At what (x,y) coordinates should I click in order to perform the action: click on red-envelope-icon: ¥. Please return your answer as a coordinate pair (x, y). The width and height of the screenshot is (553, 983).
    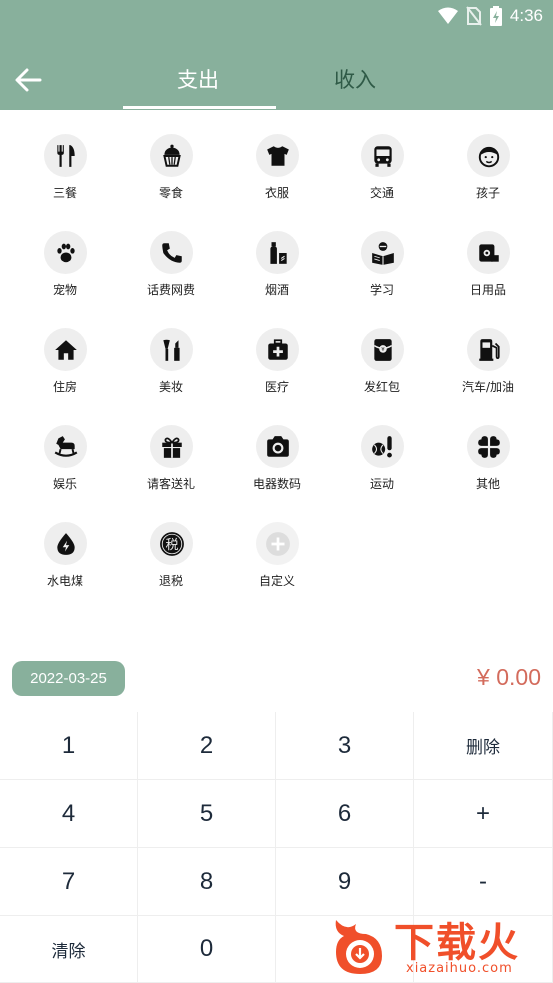
    Looking at the image, I should click on (382, 349).